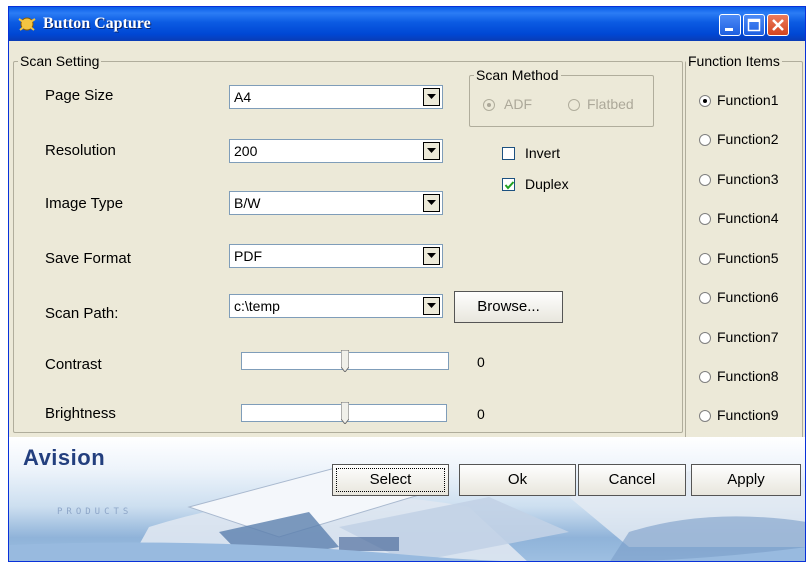 Image resolution: width=806 pixels, height=564 pixels. I want to click on function2-label: Function2, so click(748, 139).